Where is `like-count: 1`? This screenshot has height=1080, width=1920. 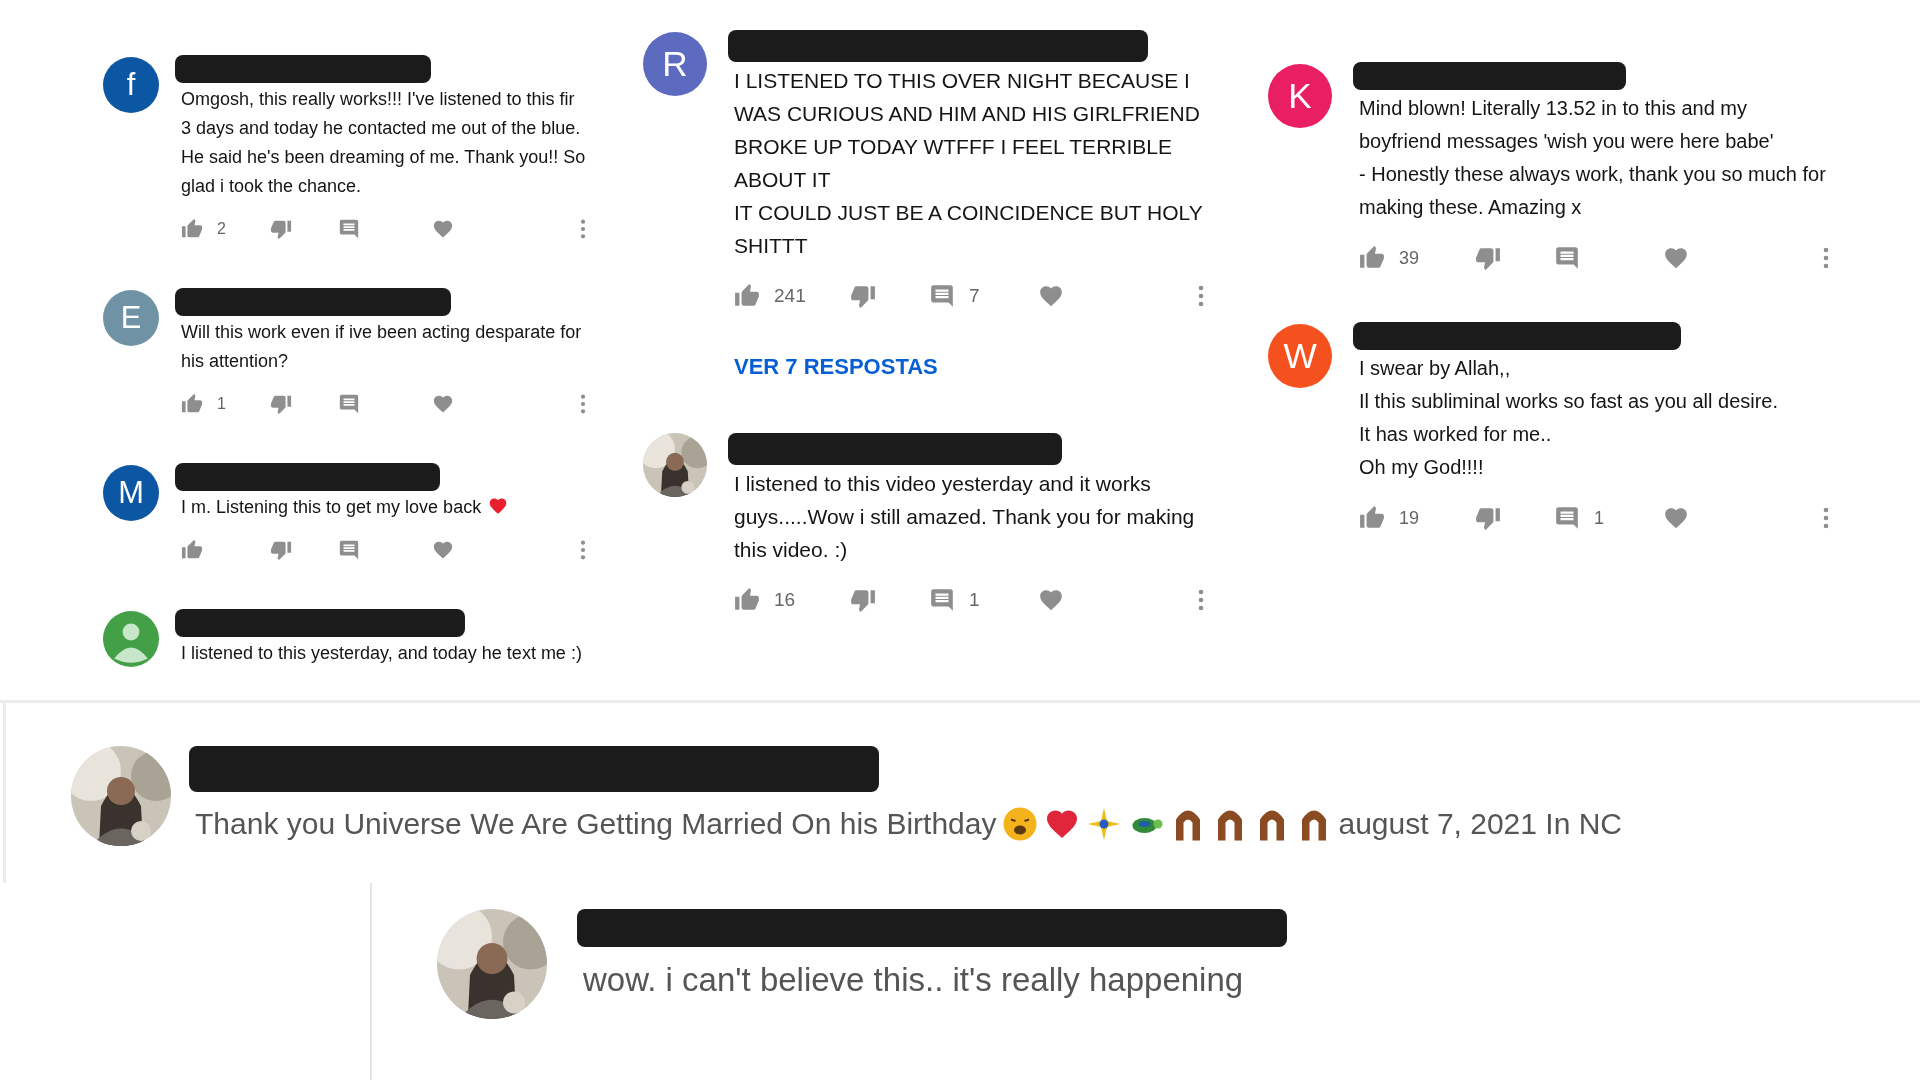 like-count: 1 is located at coordinates (221, 404).